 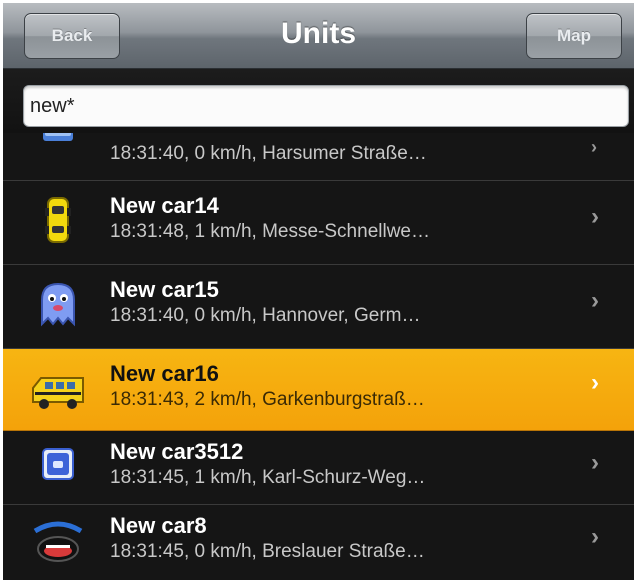 I want to click on unit-name: New car14, so click(x=164, y=205).